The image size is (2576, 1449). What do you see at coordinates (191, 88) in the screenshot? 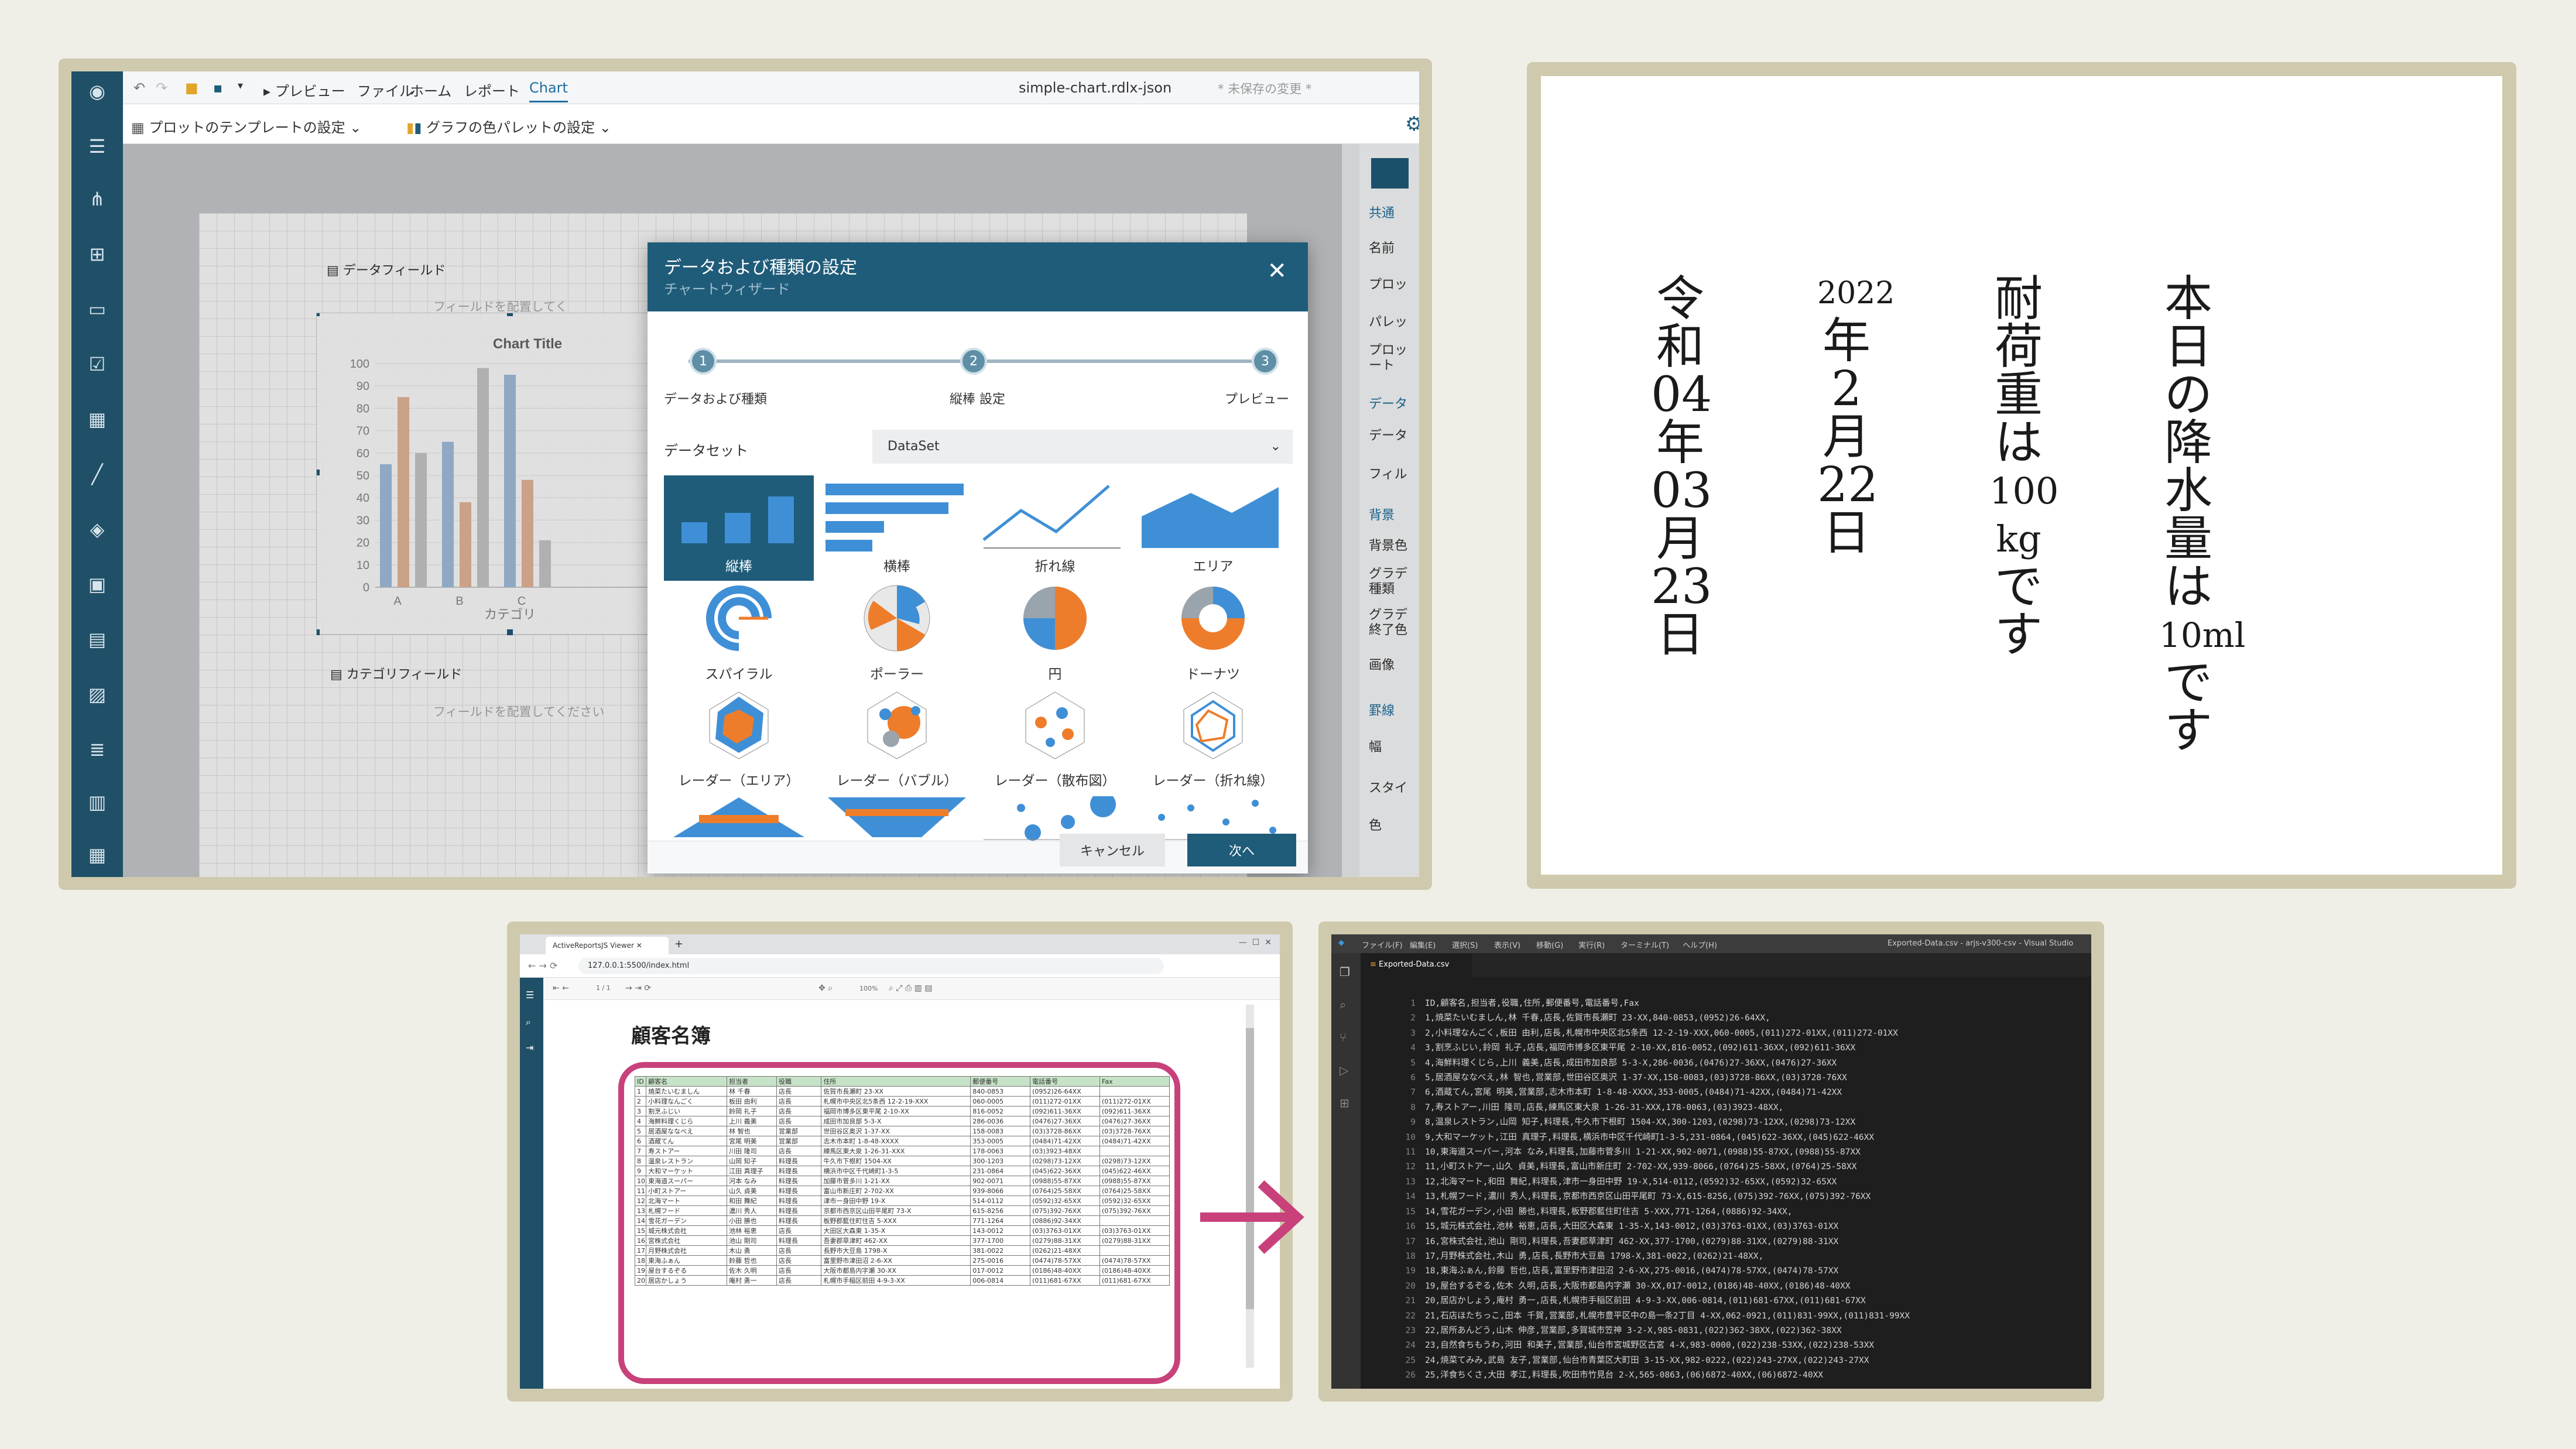
I see `open-icon: ■` at bounding box center [191, 88].